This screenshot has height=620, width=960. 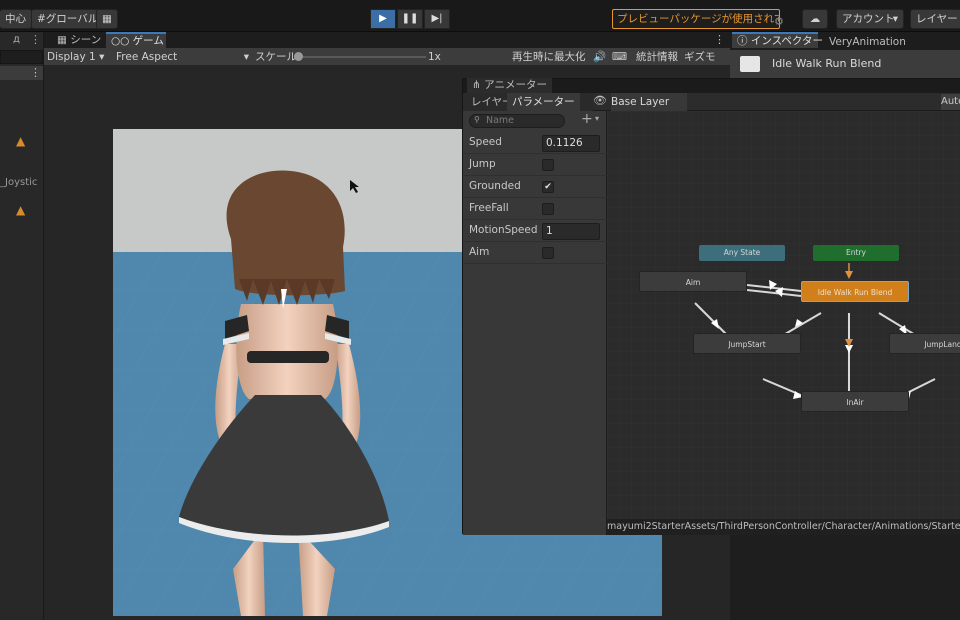 What do you see at coordinates (750, 64) in the screenshot?
I see `animator-state-icon` at bounding box center [750, 64].